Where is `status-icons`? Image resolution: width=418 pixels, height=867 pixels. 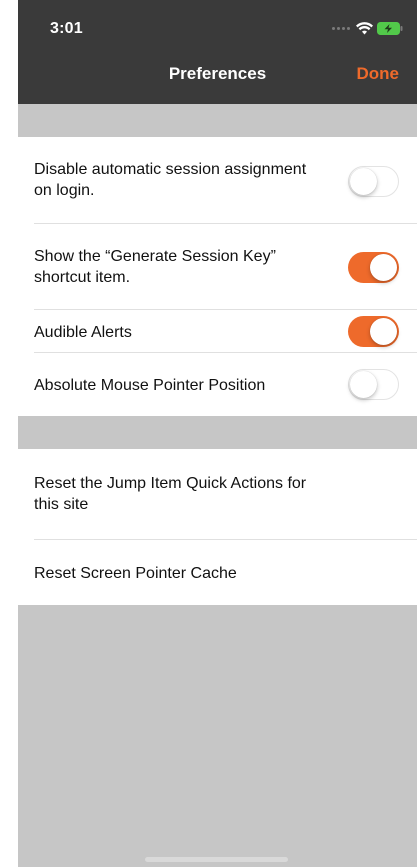
status-icons is located at coordinates (367, 28).